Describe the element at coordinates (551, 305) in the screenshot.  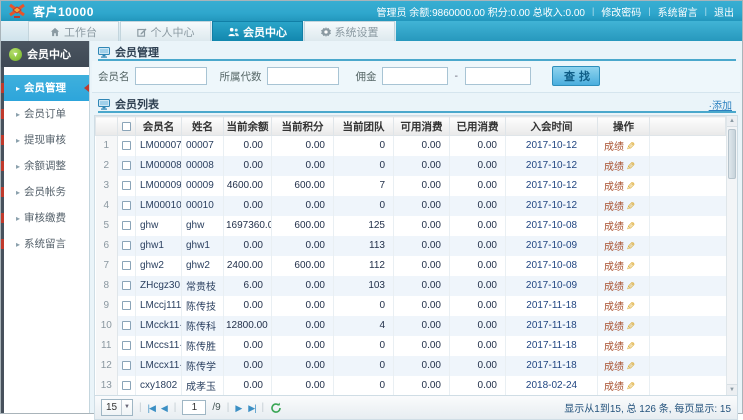
I see `join-date: 2017-11-18` at that location.